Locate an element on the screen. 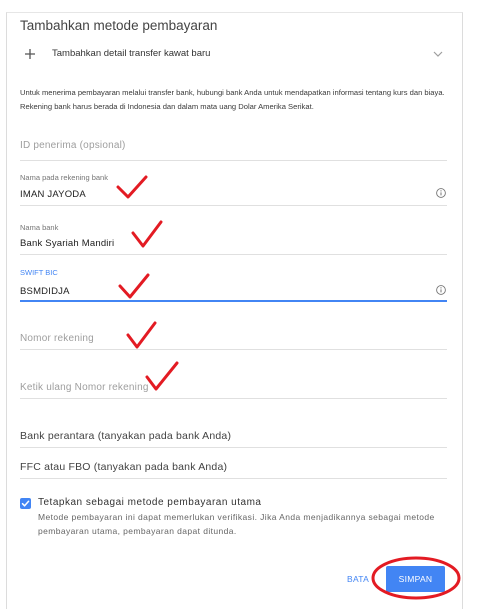  checkmark-icon is located at coordinates (25, 503).